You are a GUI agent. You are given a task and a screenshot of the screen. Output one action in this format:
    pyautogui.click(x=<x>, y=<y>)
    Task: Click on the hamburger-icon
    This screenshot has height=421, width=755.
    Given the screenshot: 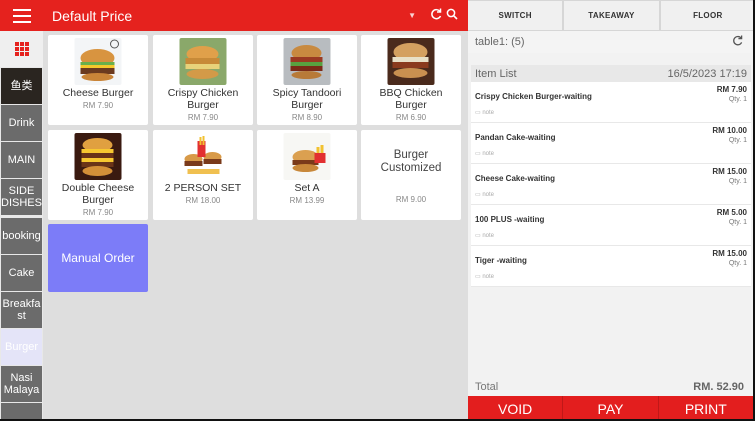 What is the action you would take?
    pyautogui.click(x=21, y=15)
    